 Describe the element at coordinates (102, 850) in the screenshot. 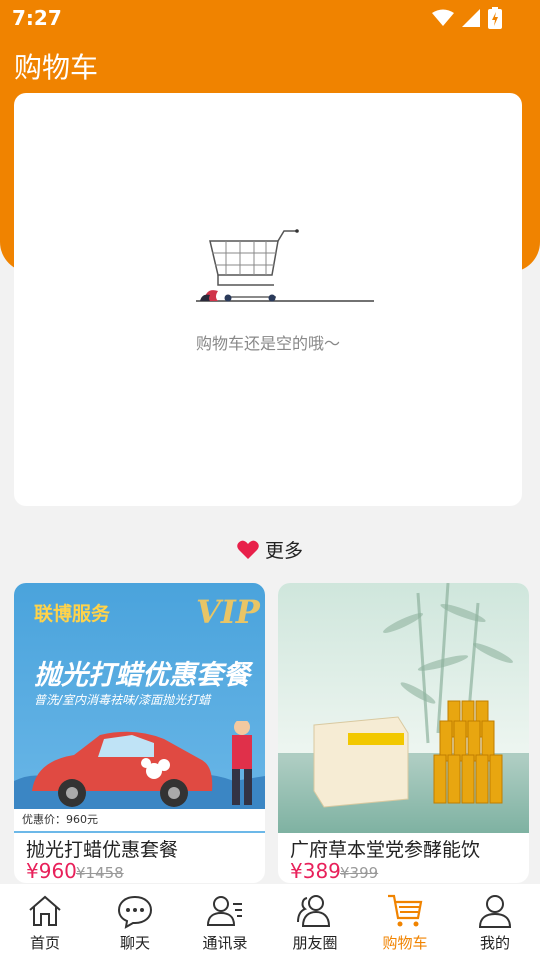

I see `product-name: 抛光打蜡优惠套餐` at that location.